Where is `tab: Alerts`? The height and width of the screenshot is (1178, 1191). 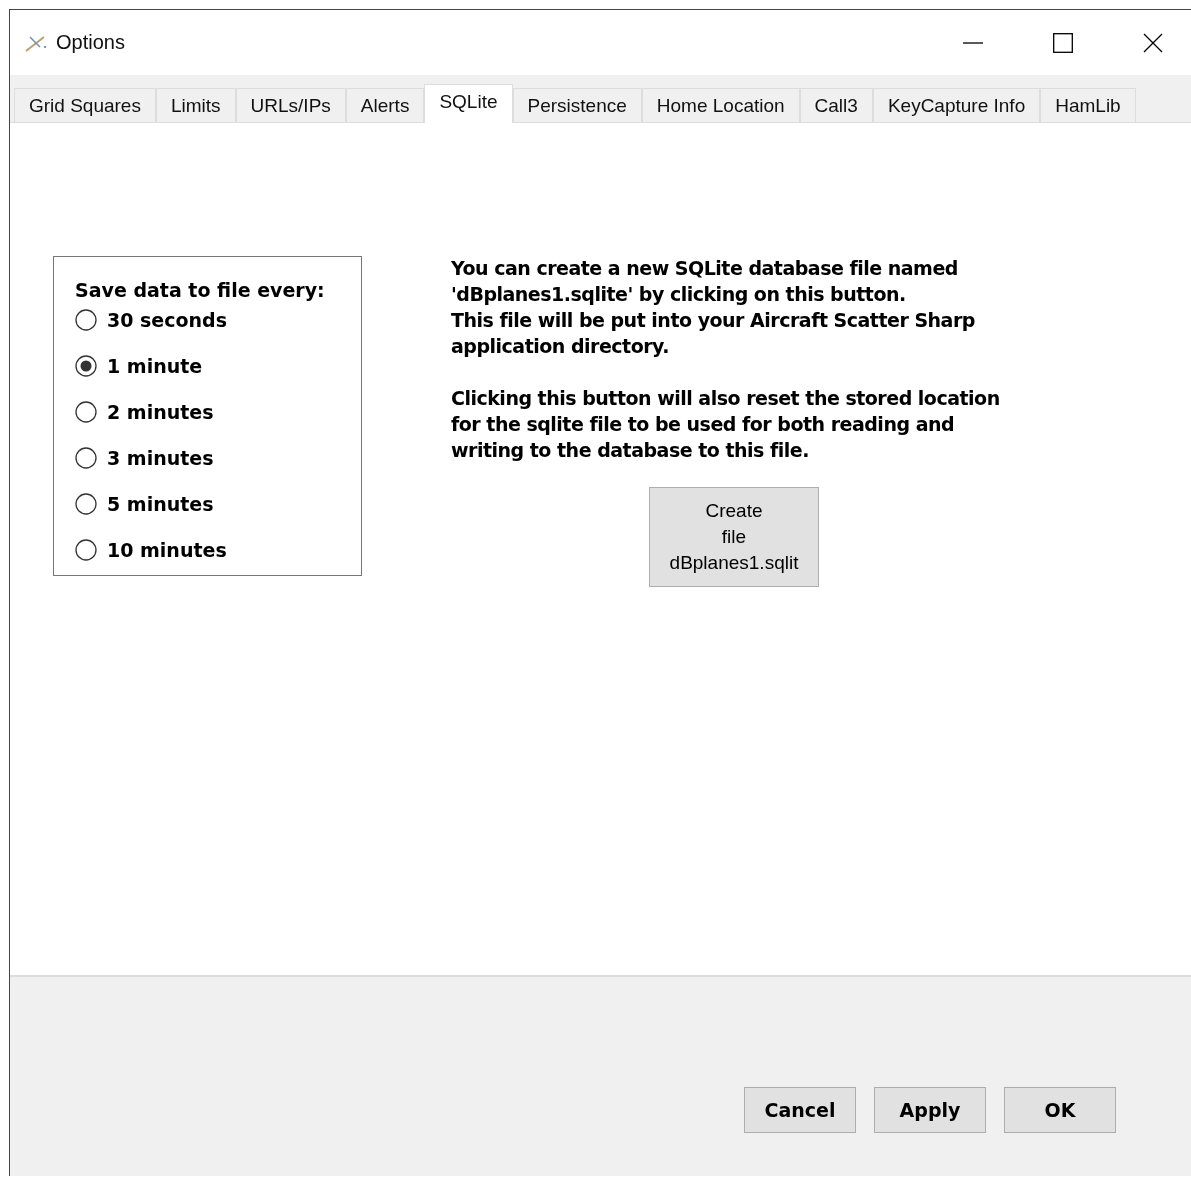 tab: Alerts is located at coordinates (385, 105).